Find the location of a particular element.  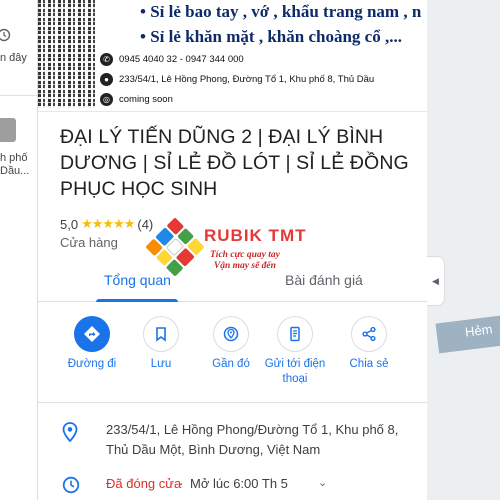

photo-phone-text: 0945 4040 32 - 0947 344 000 is located at coordinates (181, 59).